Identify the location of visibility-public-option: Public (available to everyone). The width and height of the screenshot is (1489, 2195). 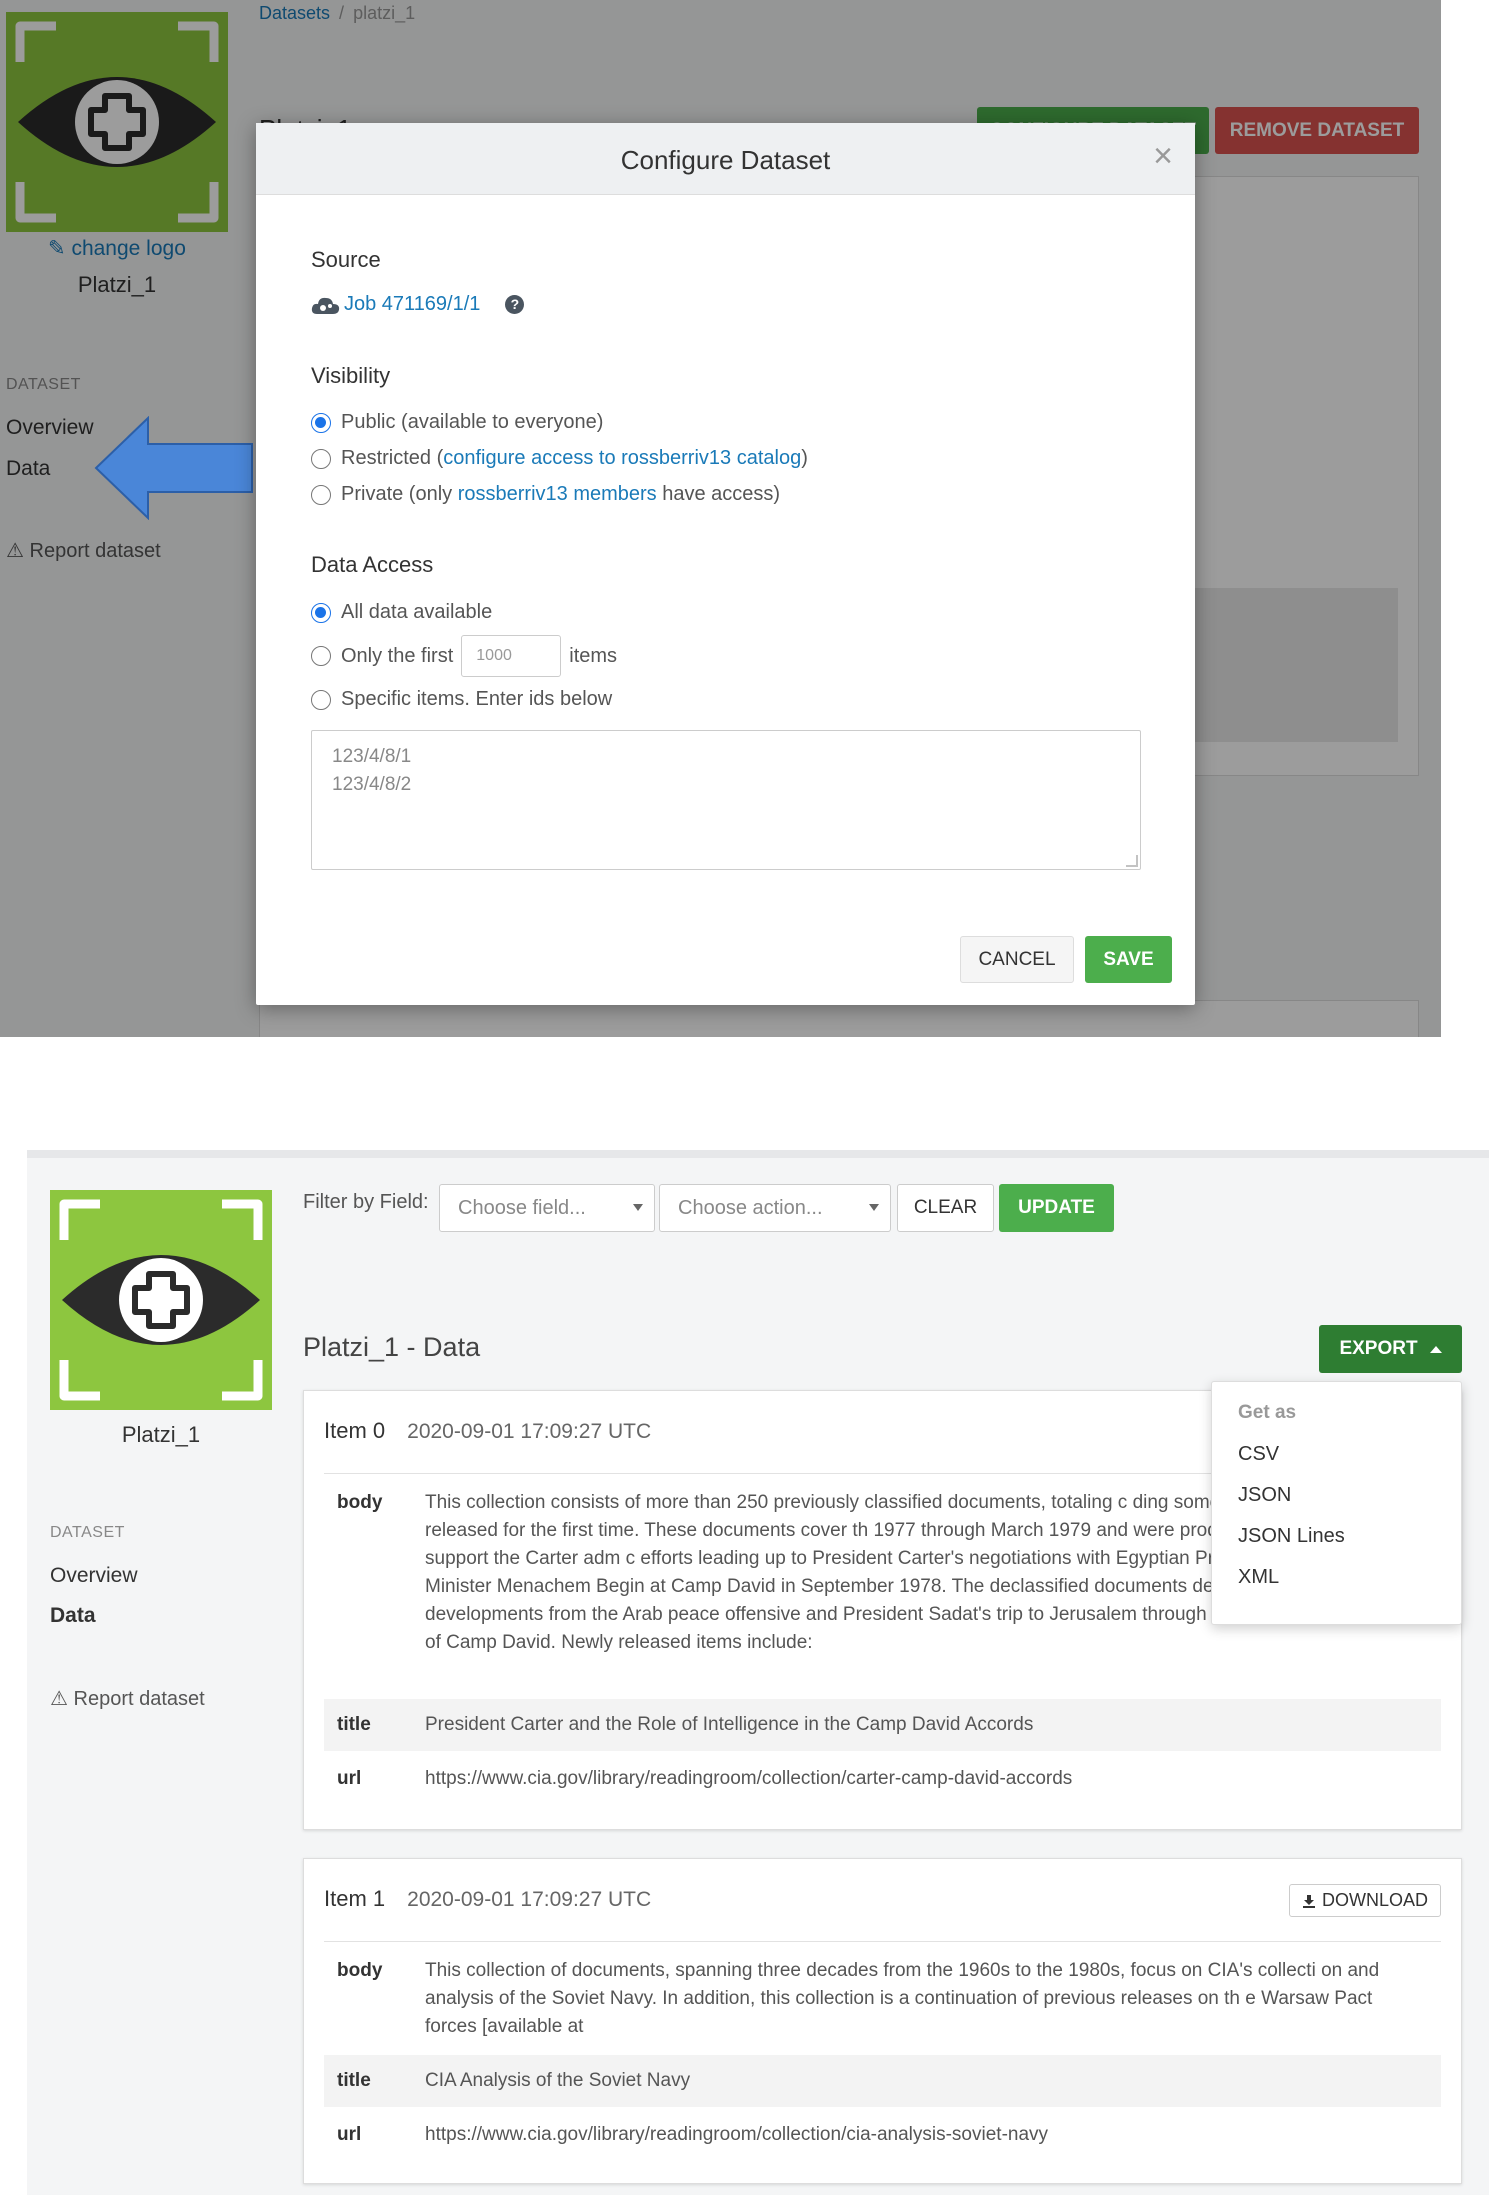
(457, 422).